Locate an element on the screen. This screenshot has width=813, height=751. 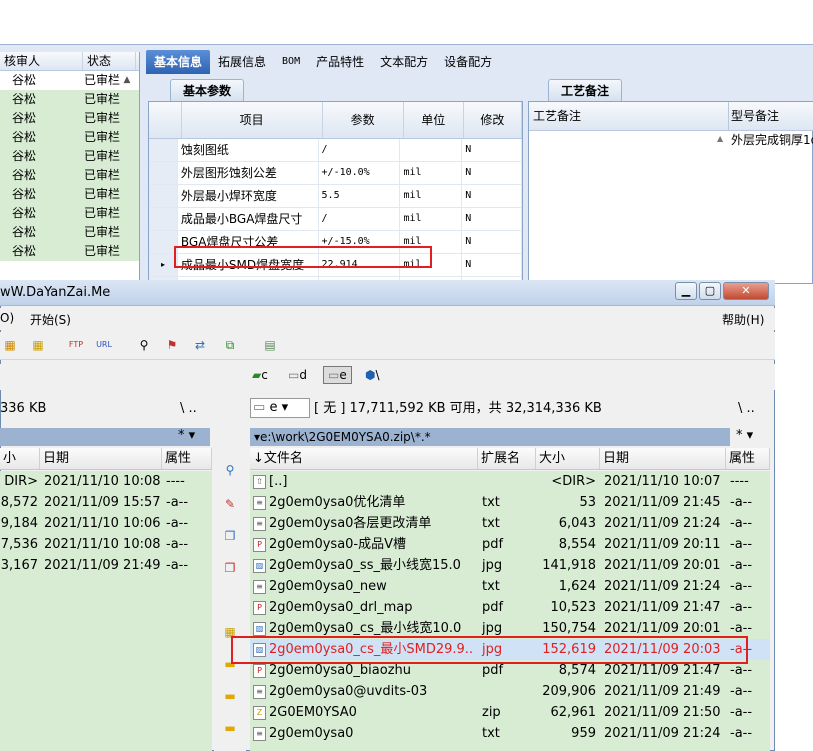
left-file-row: 7,536 2021/11/10 10:08 -a-- is located at coordinates (106, 544).